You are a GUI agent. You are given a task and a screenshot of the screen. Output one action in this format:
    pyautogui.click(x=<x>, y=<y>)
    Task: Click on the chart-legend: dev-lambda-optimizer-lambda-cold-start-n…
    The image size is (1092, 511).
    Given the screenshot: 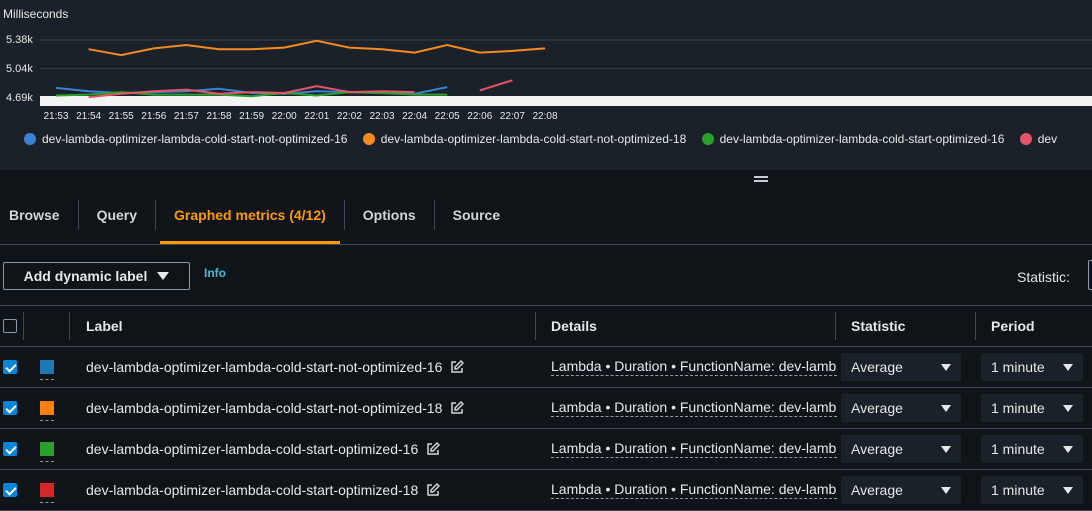 What is the action you would take?
    pyautogui.click(x=558, y=141)
    